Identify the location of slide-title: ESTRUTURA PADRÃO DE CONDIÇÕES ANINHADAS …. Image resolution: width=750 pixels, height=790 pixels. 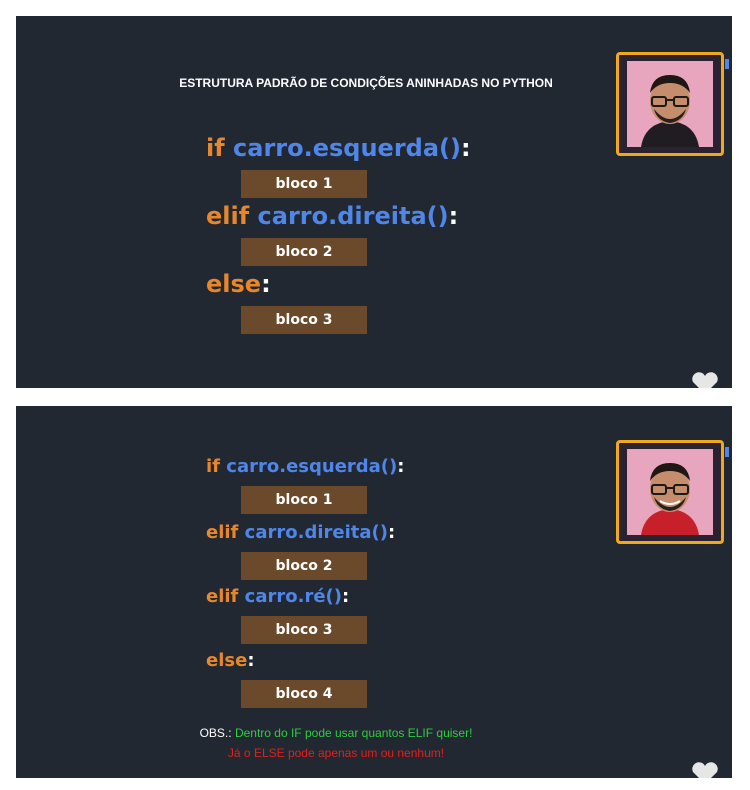
(366, 83).